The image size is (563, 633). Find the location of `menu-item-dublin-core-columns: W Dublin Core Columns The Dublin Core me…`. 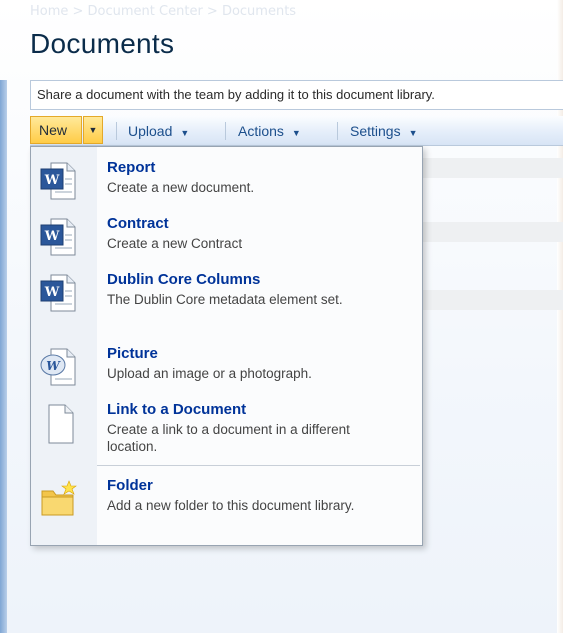

menu-item-dublin-core-columns: W Dublin Core Columns The Dublin Core me… is located at coordinates (226, 303).